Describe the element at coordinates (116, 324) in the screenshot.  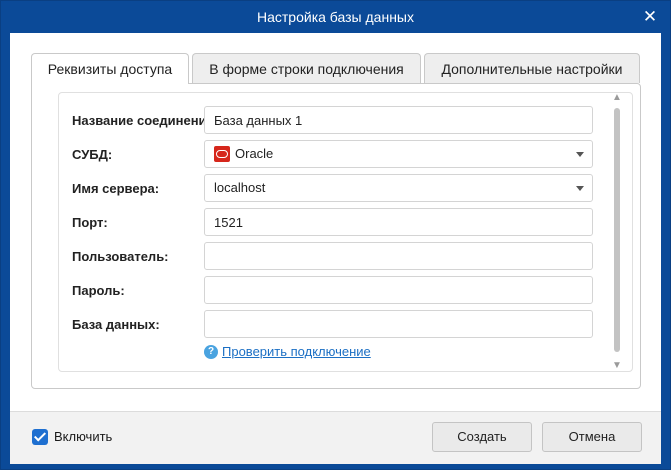
I see `database-label: База данных:` at that location.